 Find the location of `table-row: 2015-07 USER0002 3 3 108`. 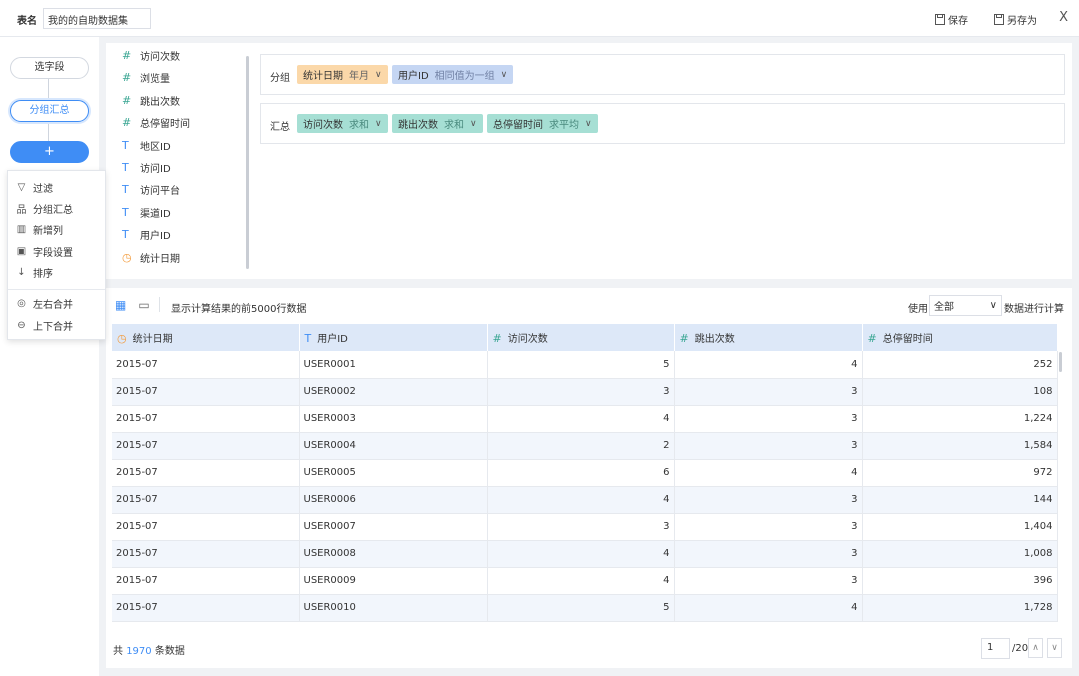

table-row: 2015-07 USER0002 3 3 108 is located at coordinates (585, 392).